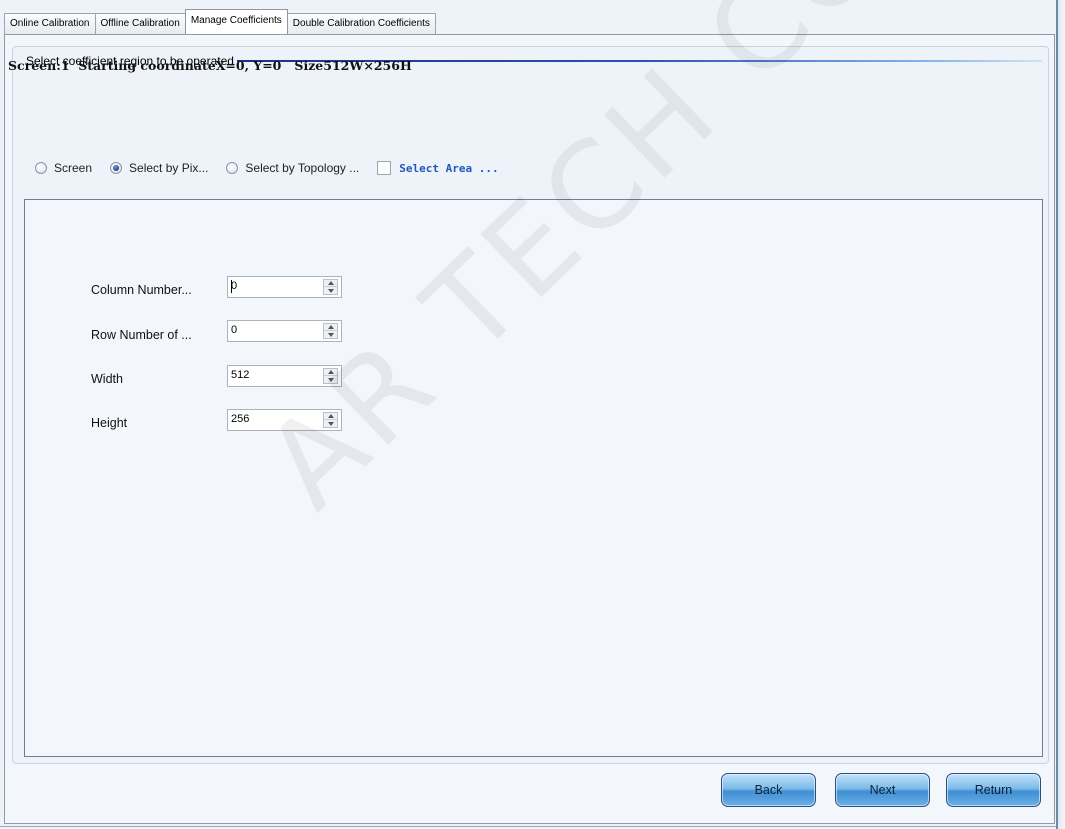  I want to click on height-spin-buttons, so click(330, 420).